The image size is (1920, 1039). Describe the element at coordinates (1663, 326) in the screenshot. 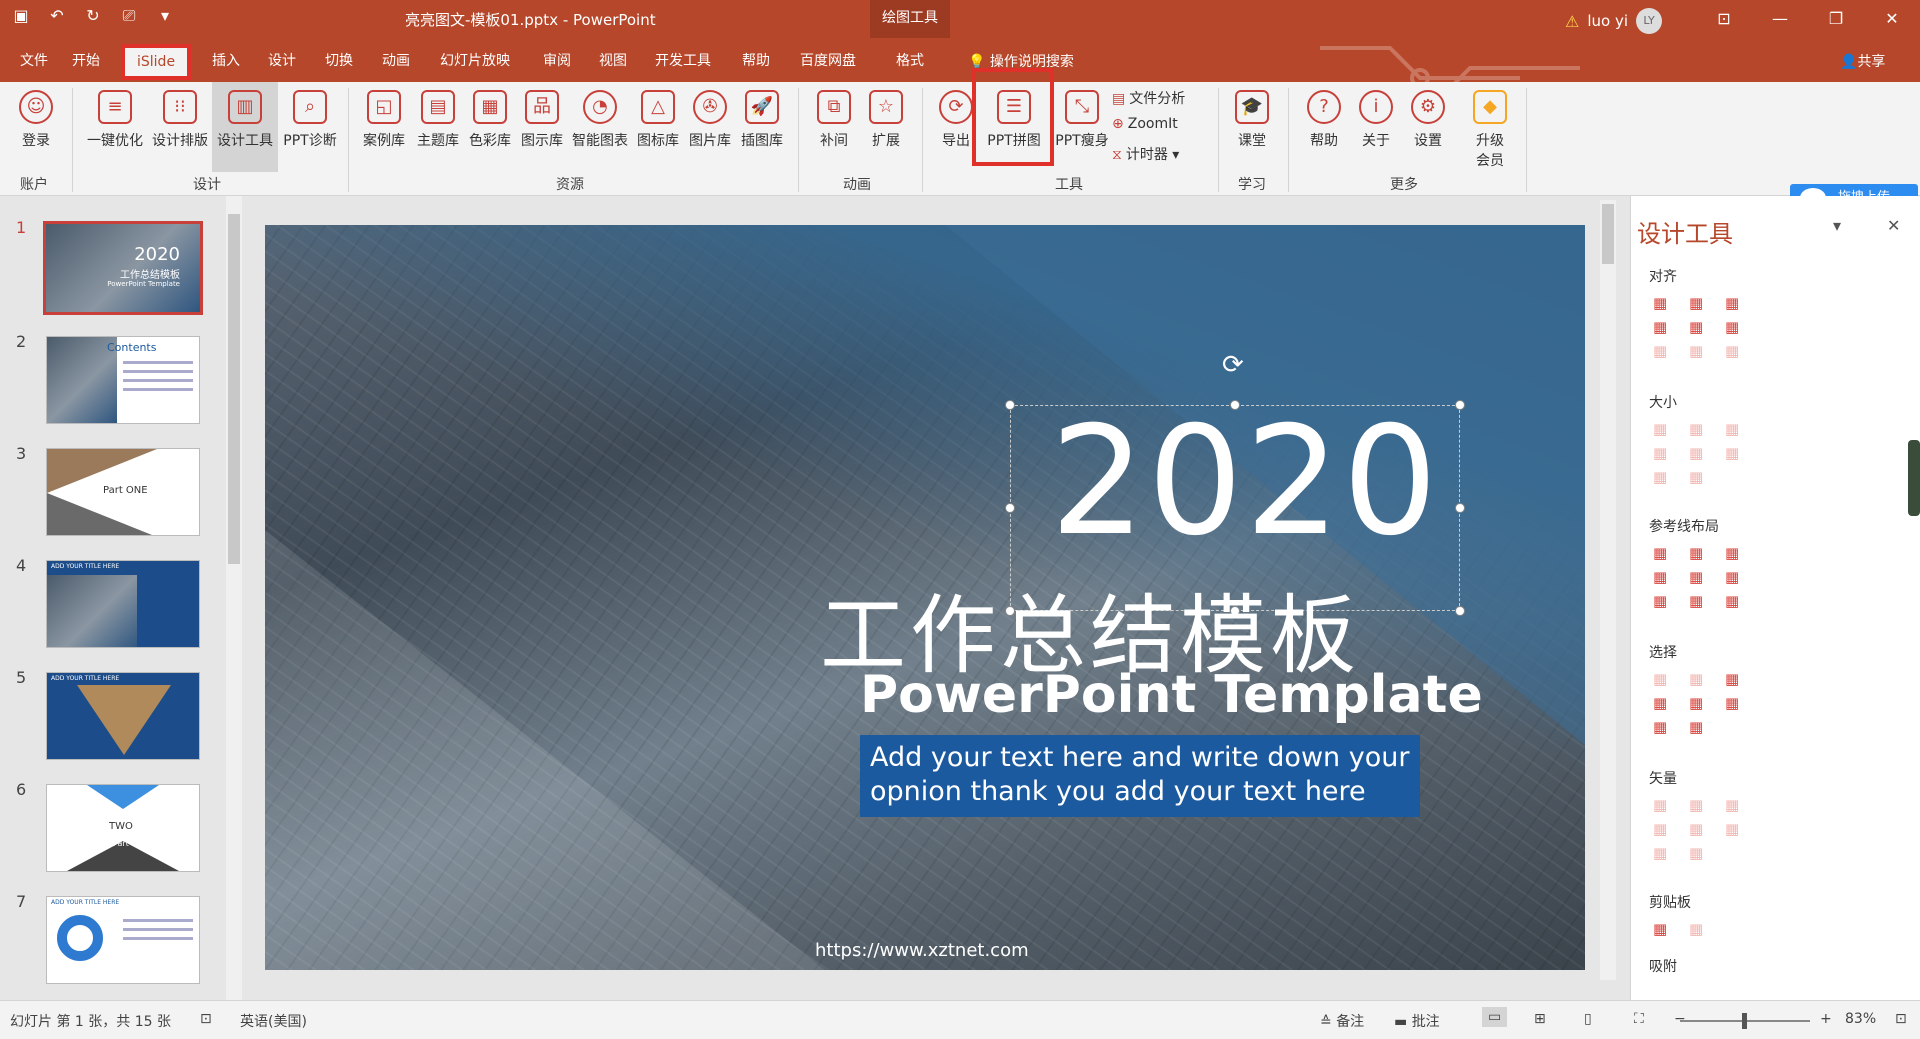

I see `align-top-icon` at that location.